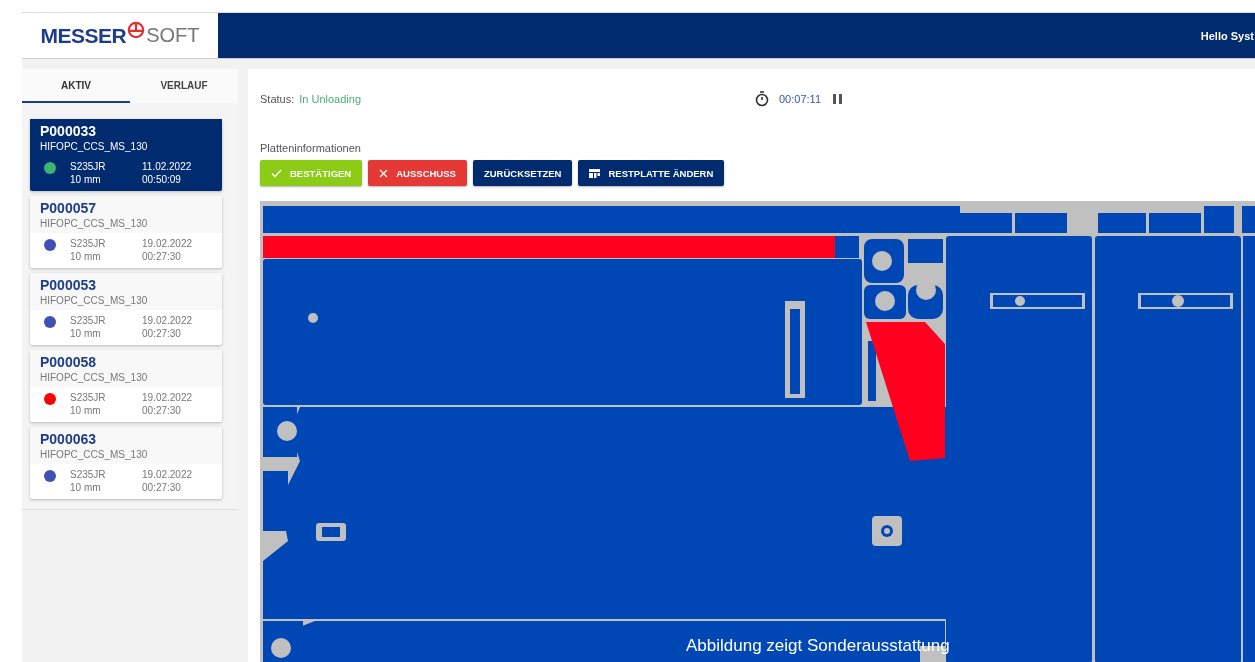 This screenshot has width=1255, height=662. Describe the element at coordinates (126, 463) in the screenshot. I see `plate-card: P000063 HIFOPC_CCS_MS_130 S235JR 10 mm 19.02.2022 00:27:30` at that location.